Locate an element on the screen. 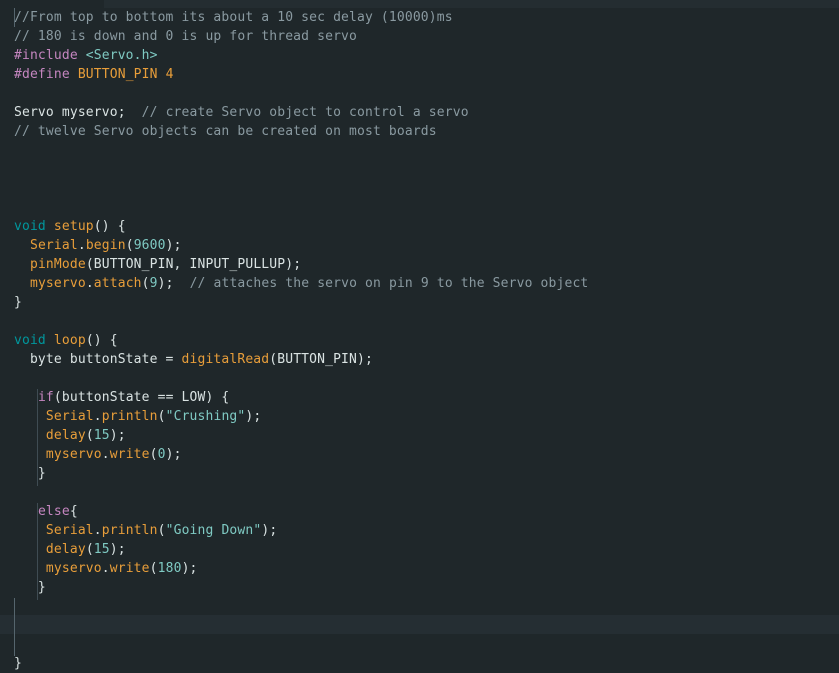  code-token: (buttonState == LOW) { is located at coordinates (141, 397).